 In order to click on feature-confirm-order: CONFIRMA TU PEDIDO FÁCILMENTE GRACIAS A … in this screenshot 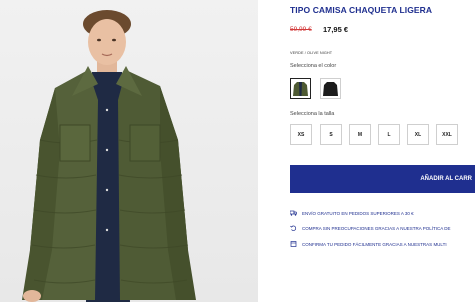, I will do `click(382, 244)`.